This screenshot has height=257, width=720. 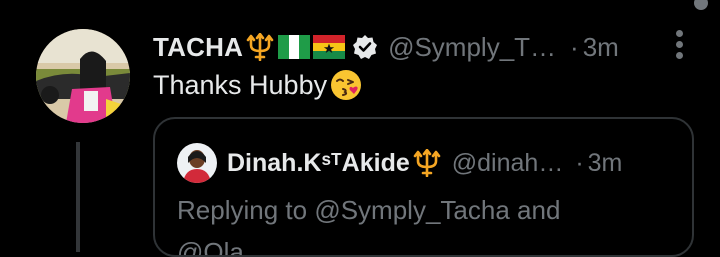 What do you see at coordinates (605, 163) in the screenshot?
I see `quoted-timestamp: 3m` at bounding box center [605, 163].